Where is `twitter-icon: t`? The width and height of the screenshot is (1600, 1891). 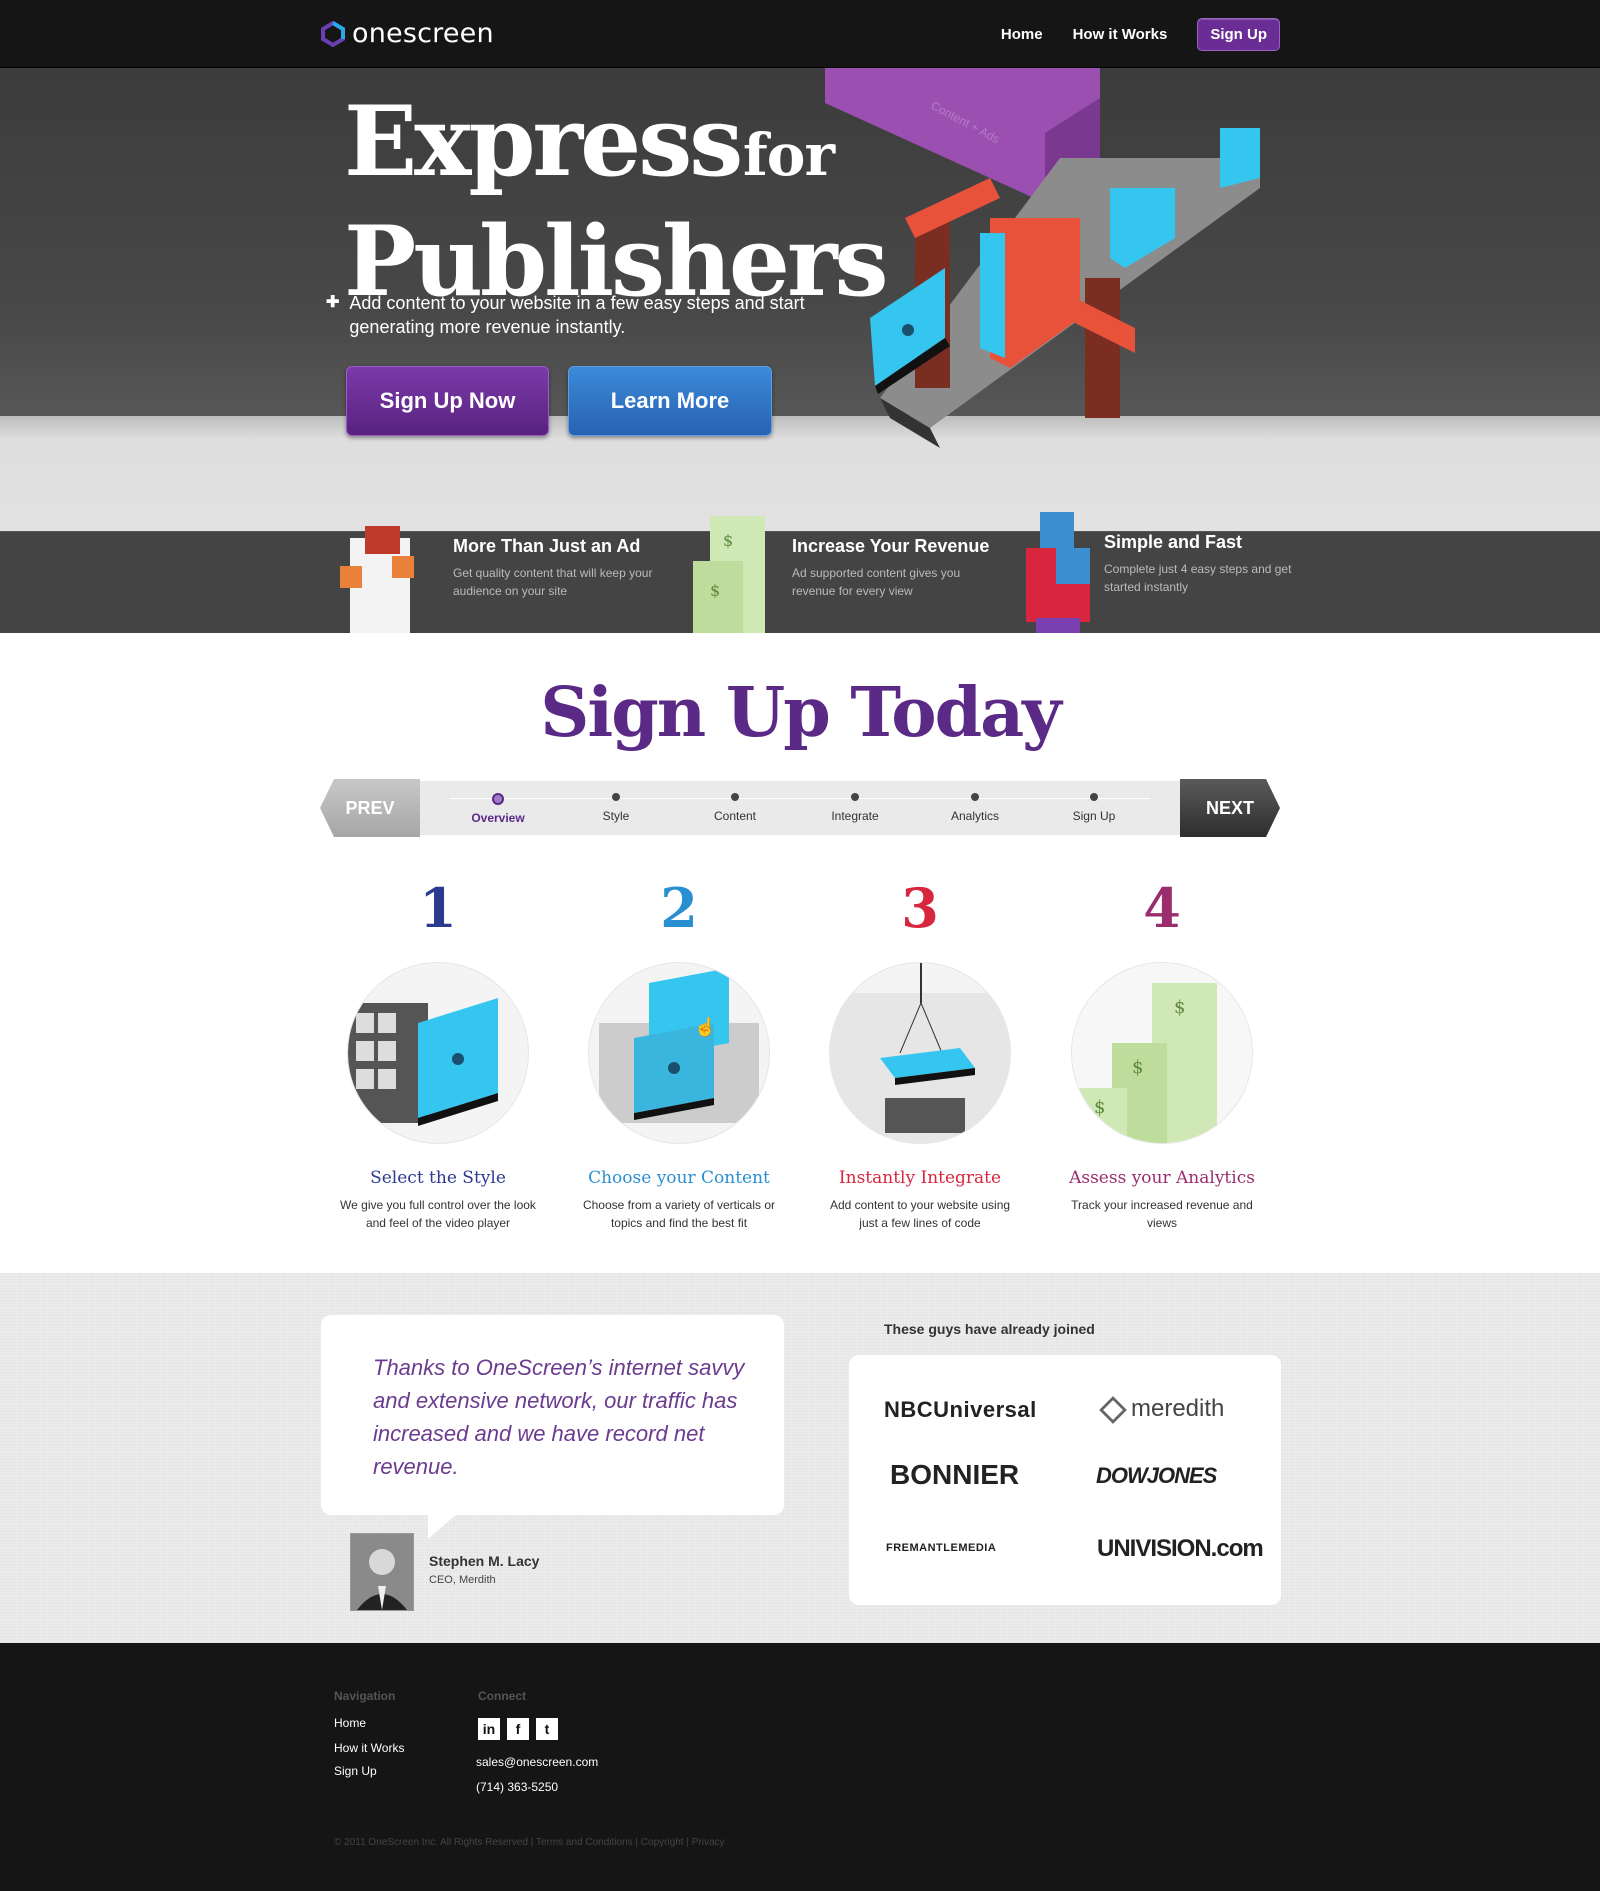
twitter-icon: t is located at coordinates (547, 1729).